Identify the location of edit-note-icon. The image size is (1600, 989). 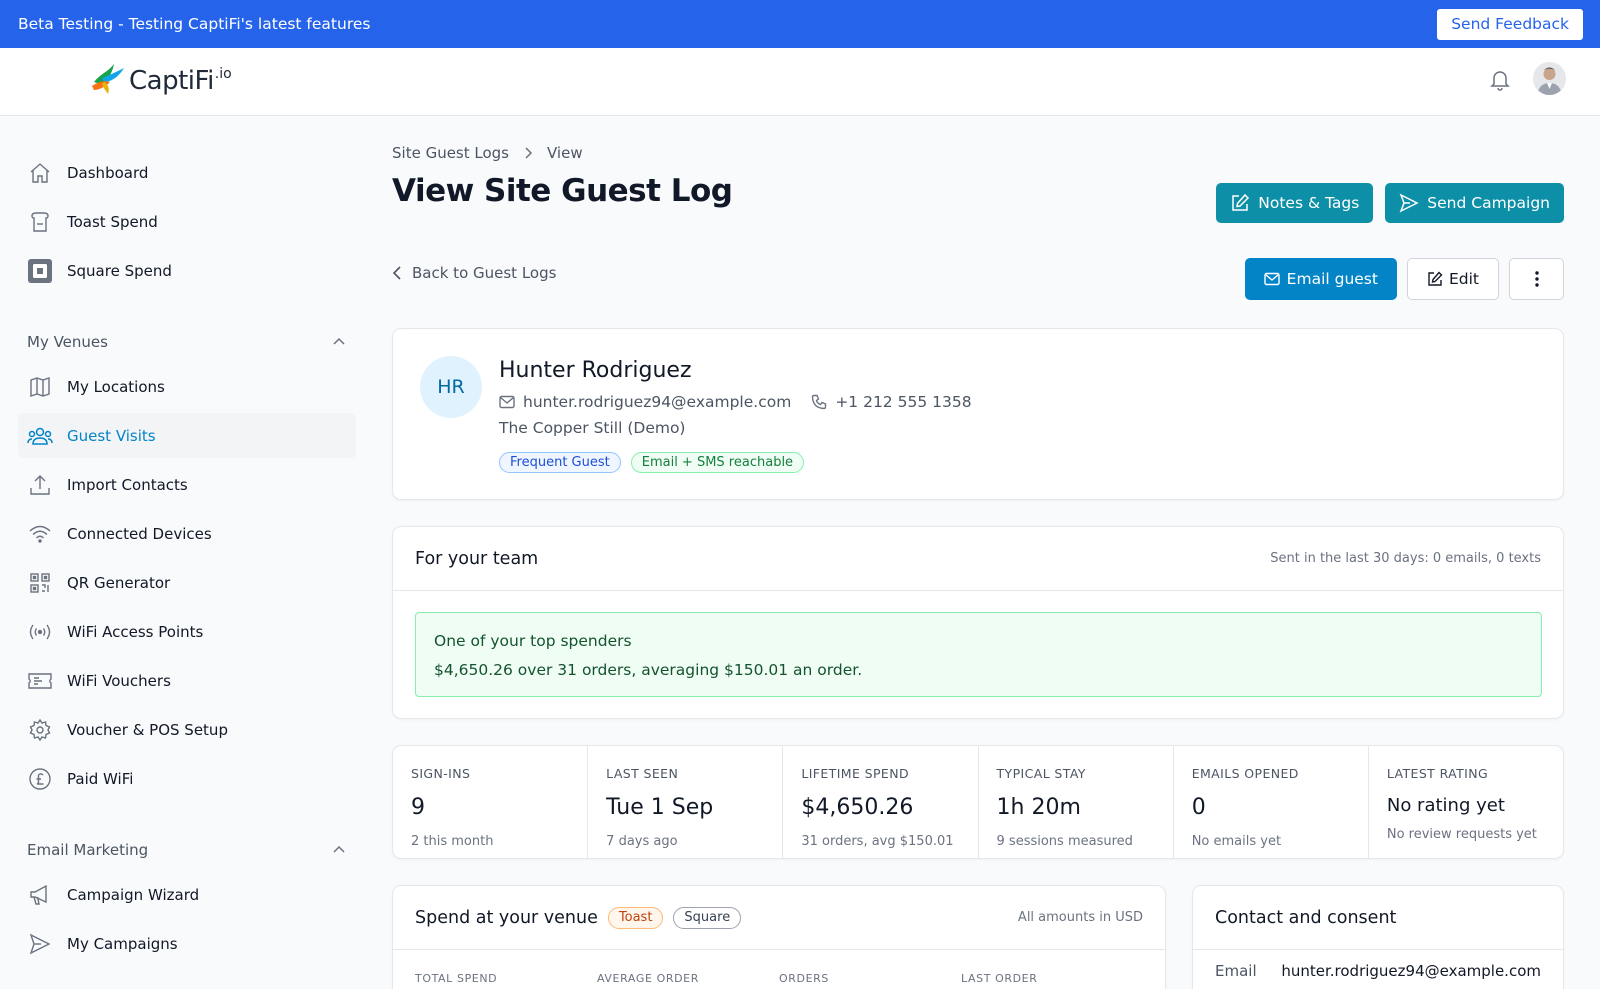
(1240, 203).